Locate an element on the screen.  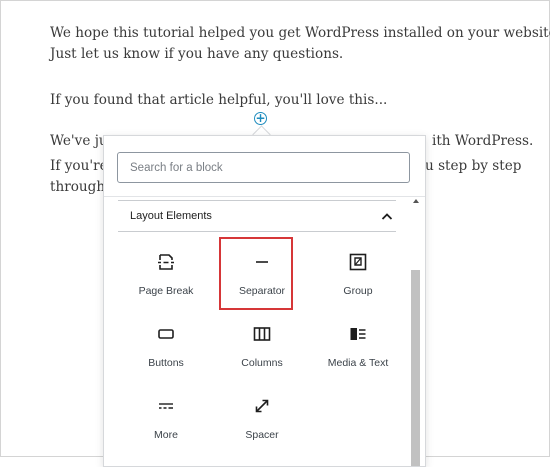
paragraph-line: ith WordPress. is located at coordinates (483, 141).